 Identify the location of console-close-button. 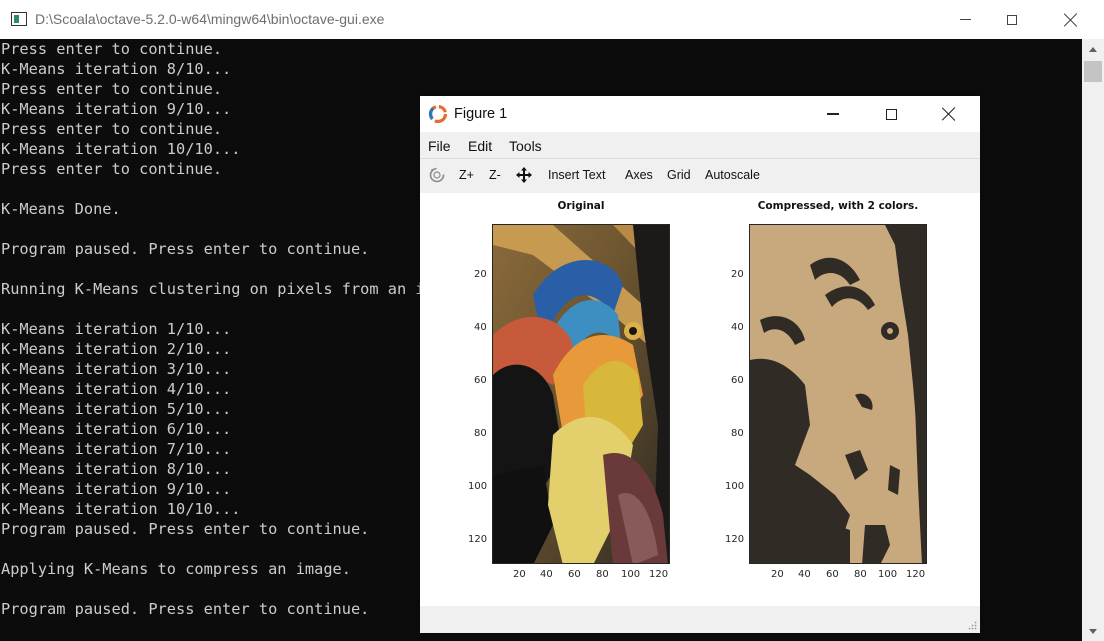
(1071, 19).